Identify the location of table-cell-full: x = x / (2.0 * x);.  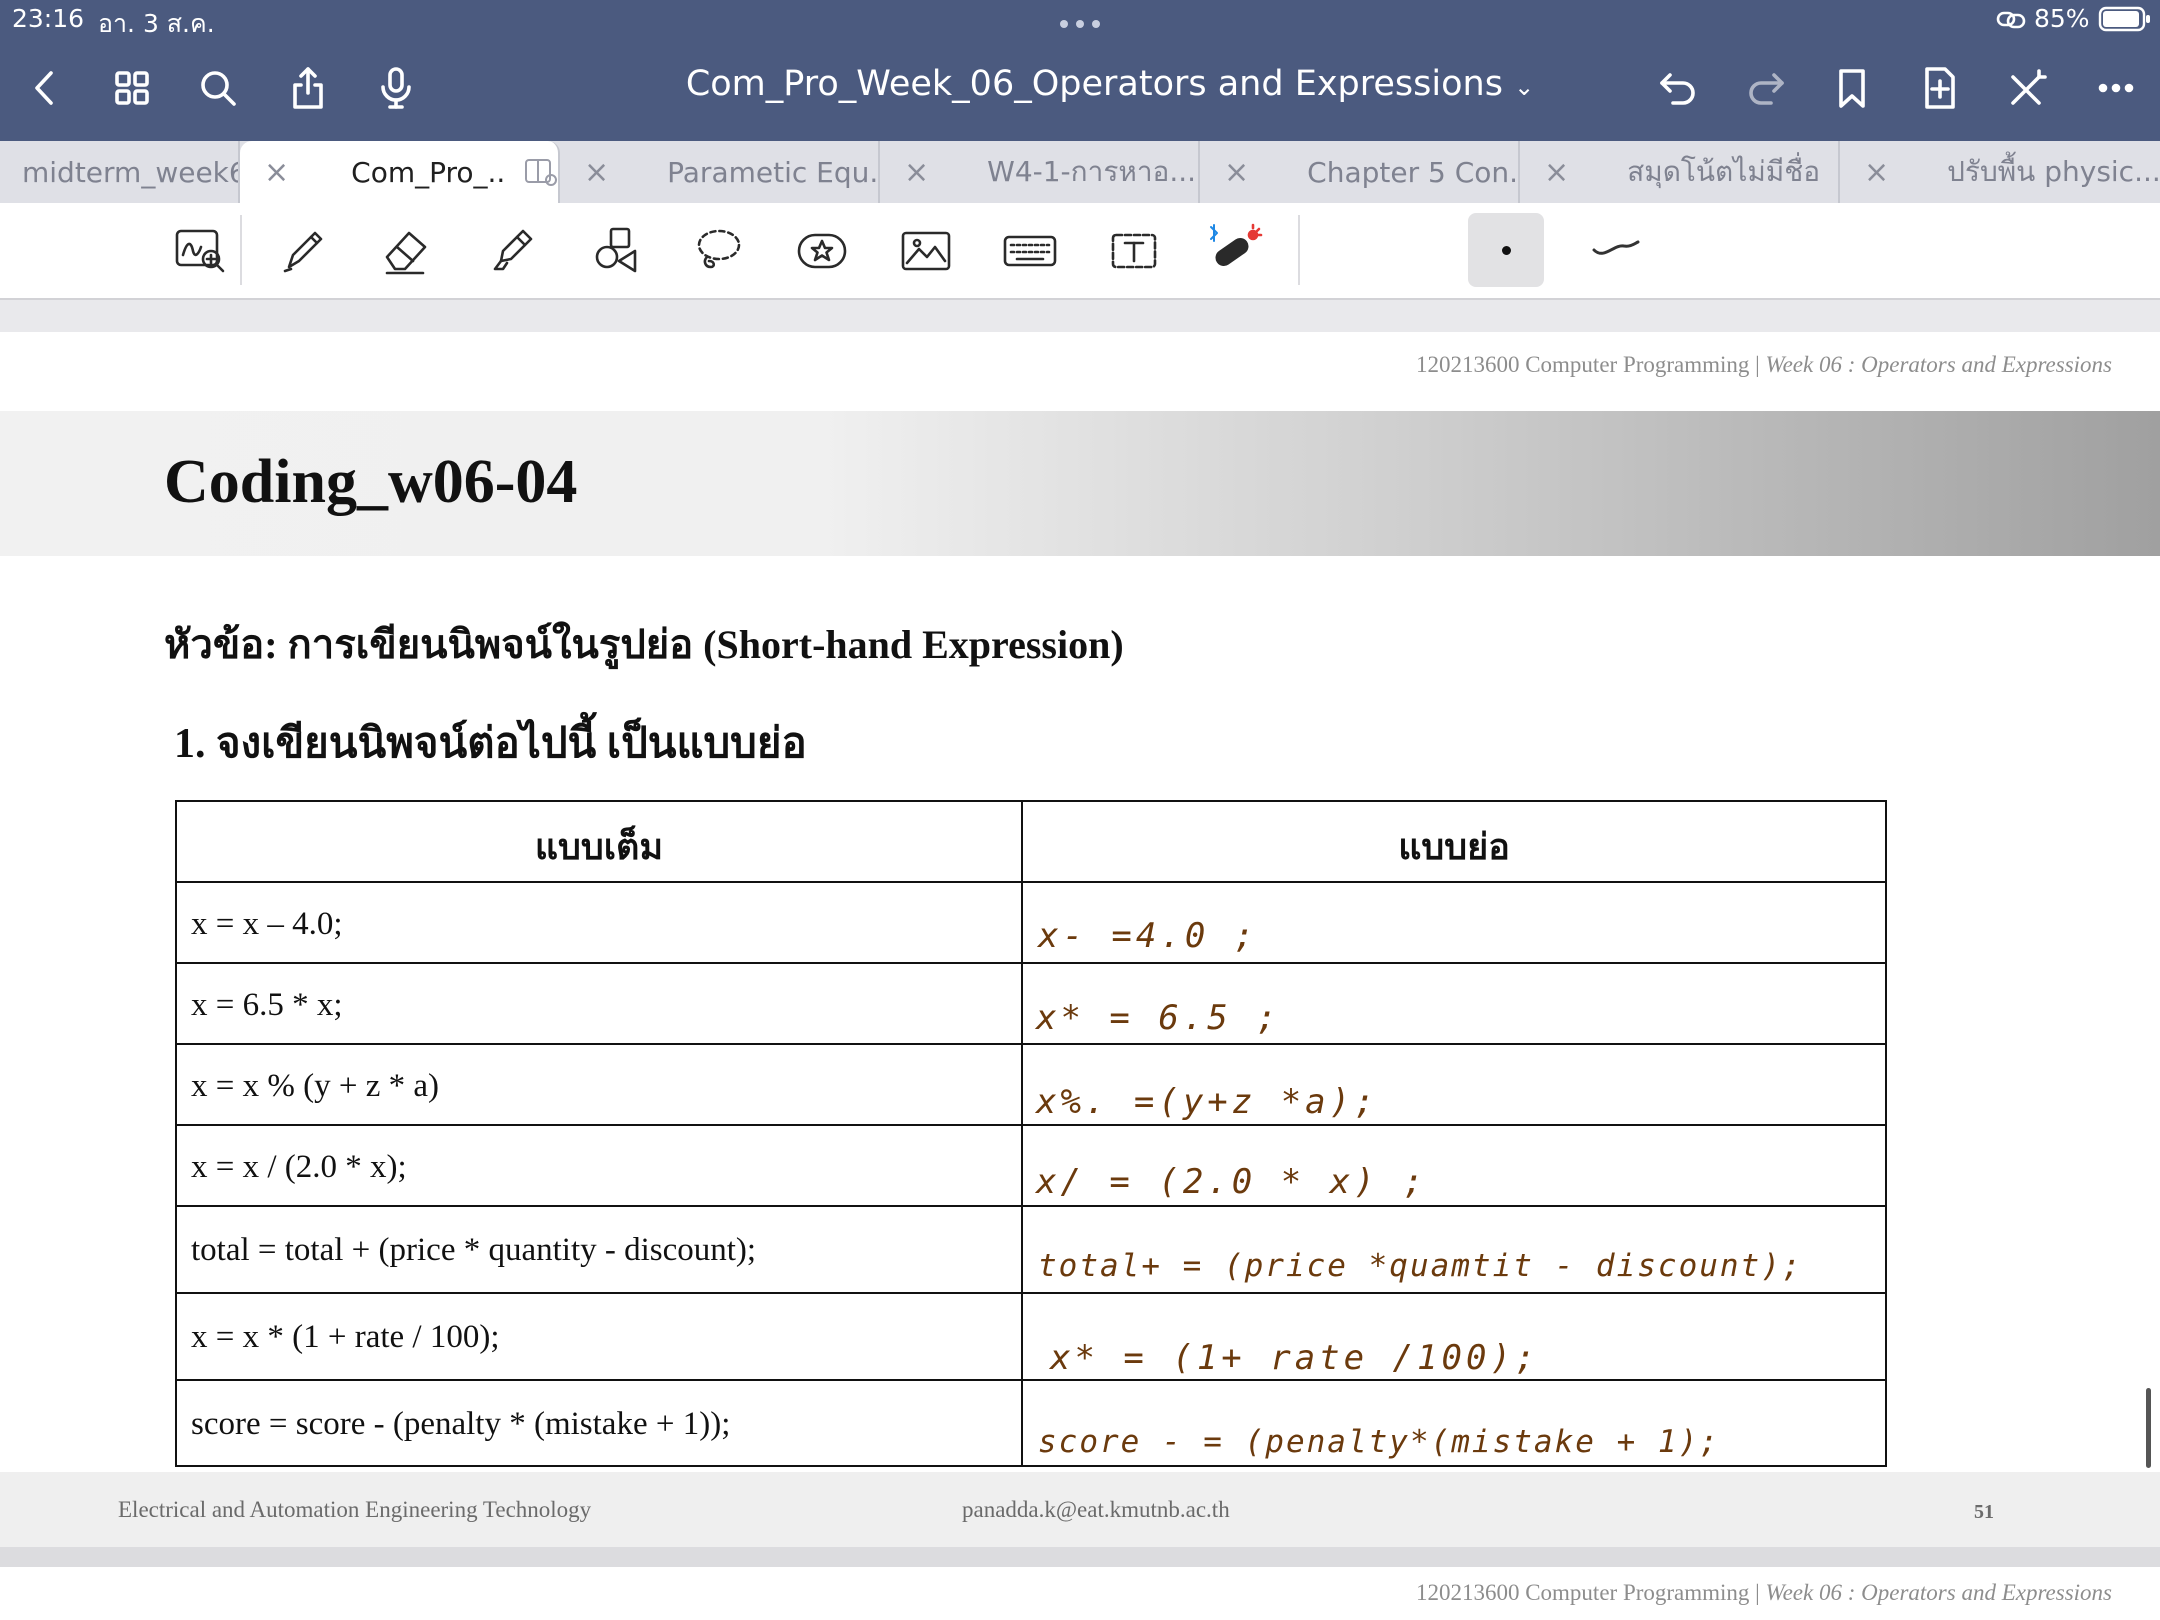
(299, 1167).